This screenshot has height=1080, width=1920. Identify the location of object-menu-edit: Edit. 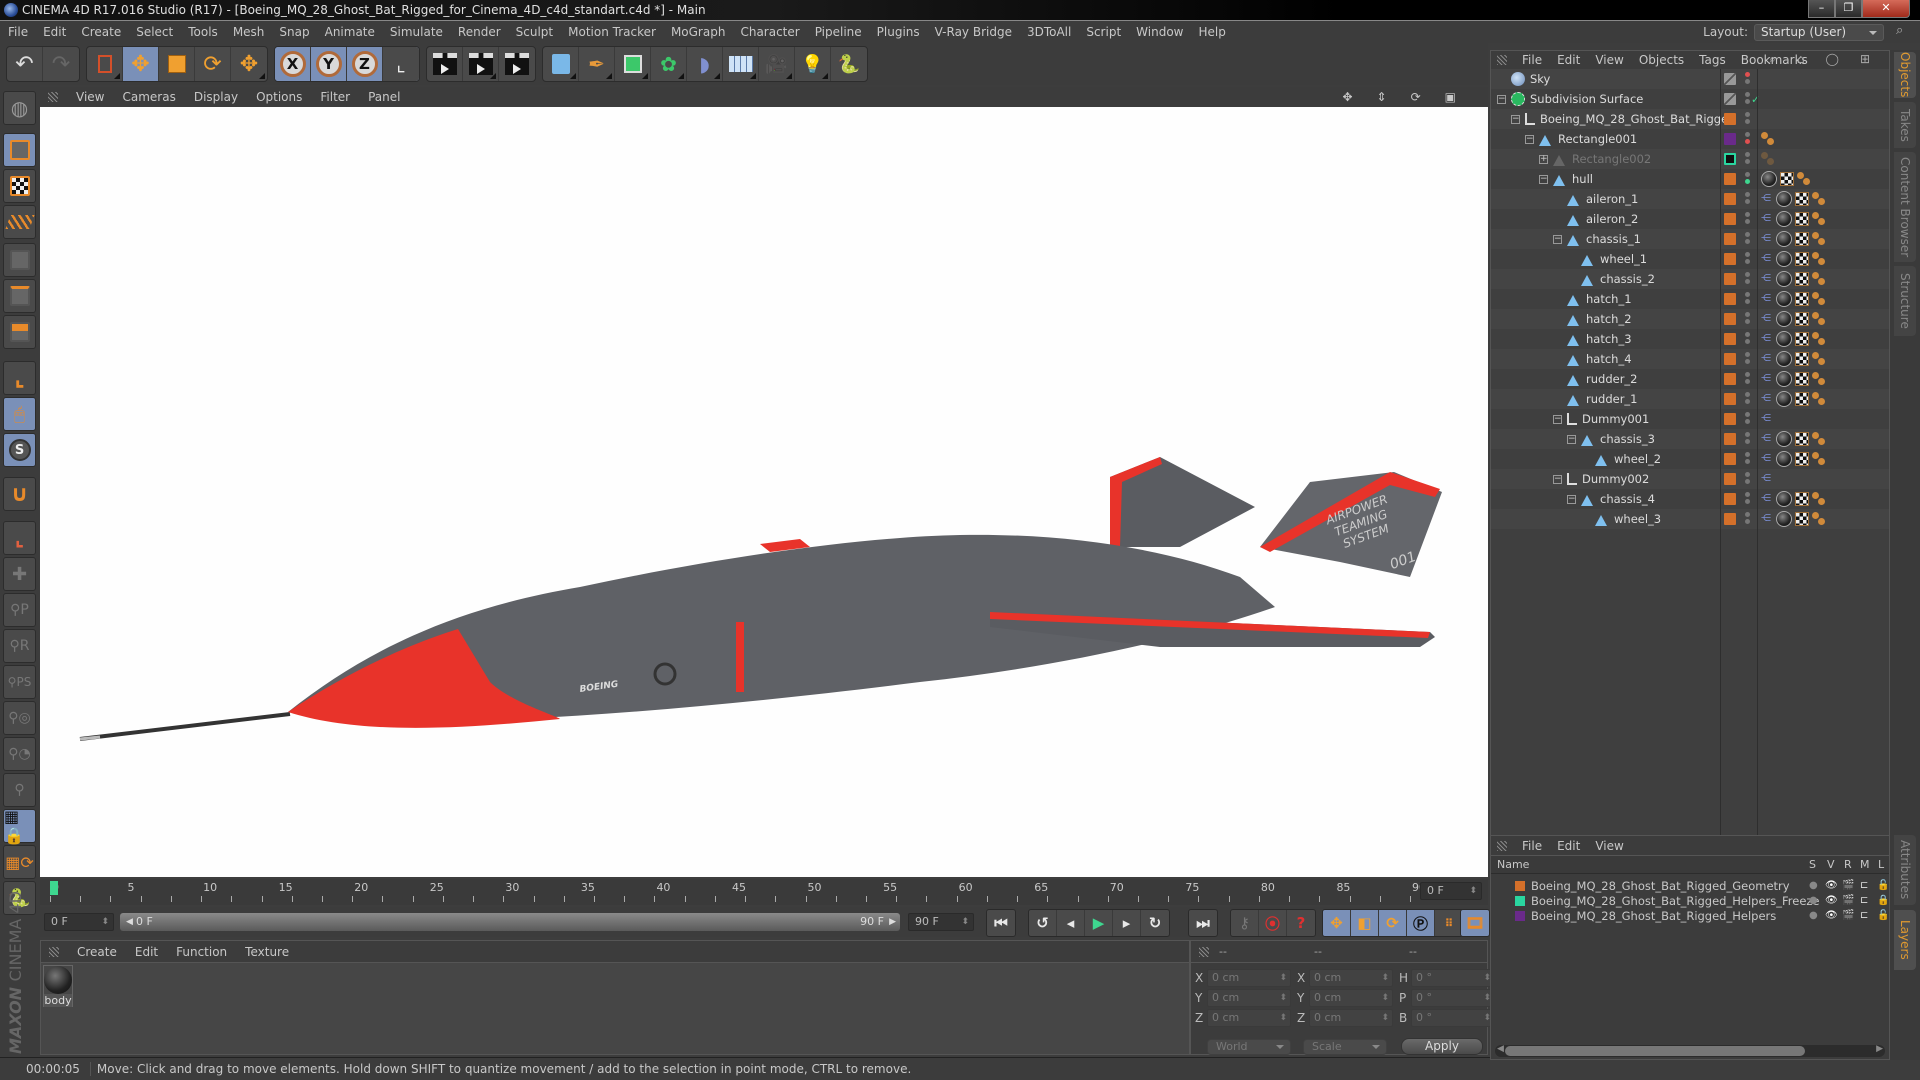
(1568, 60).